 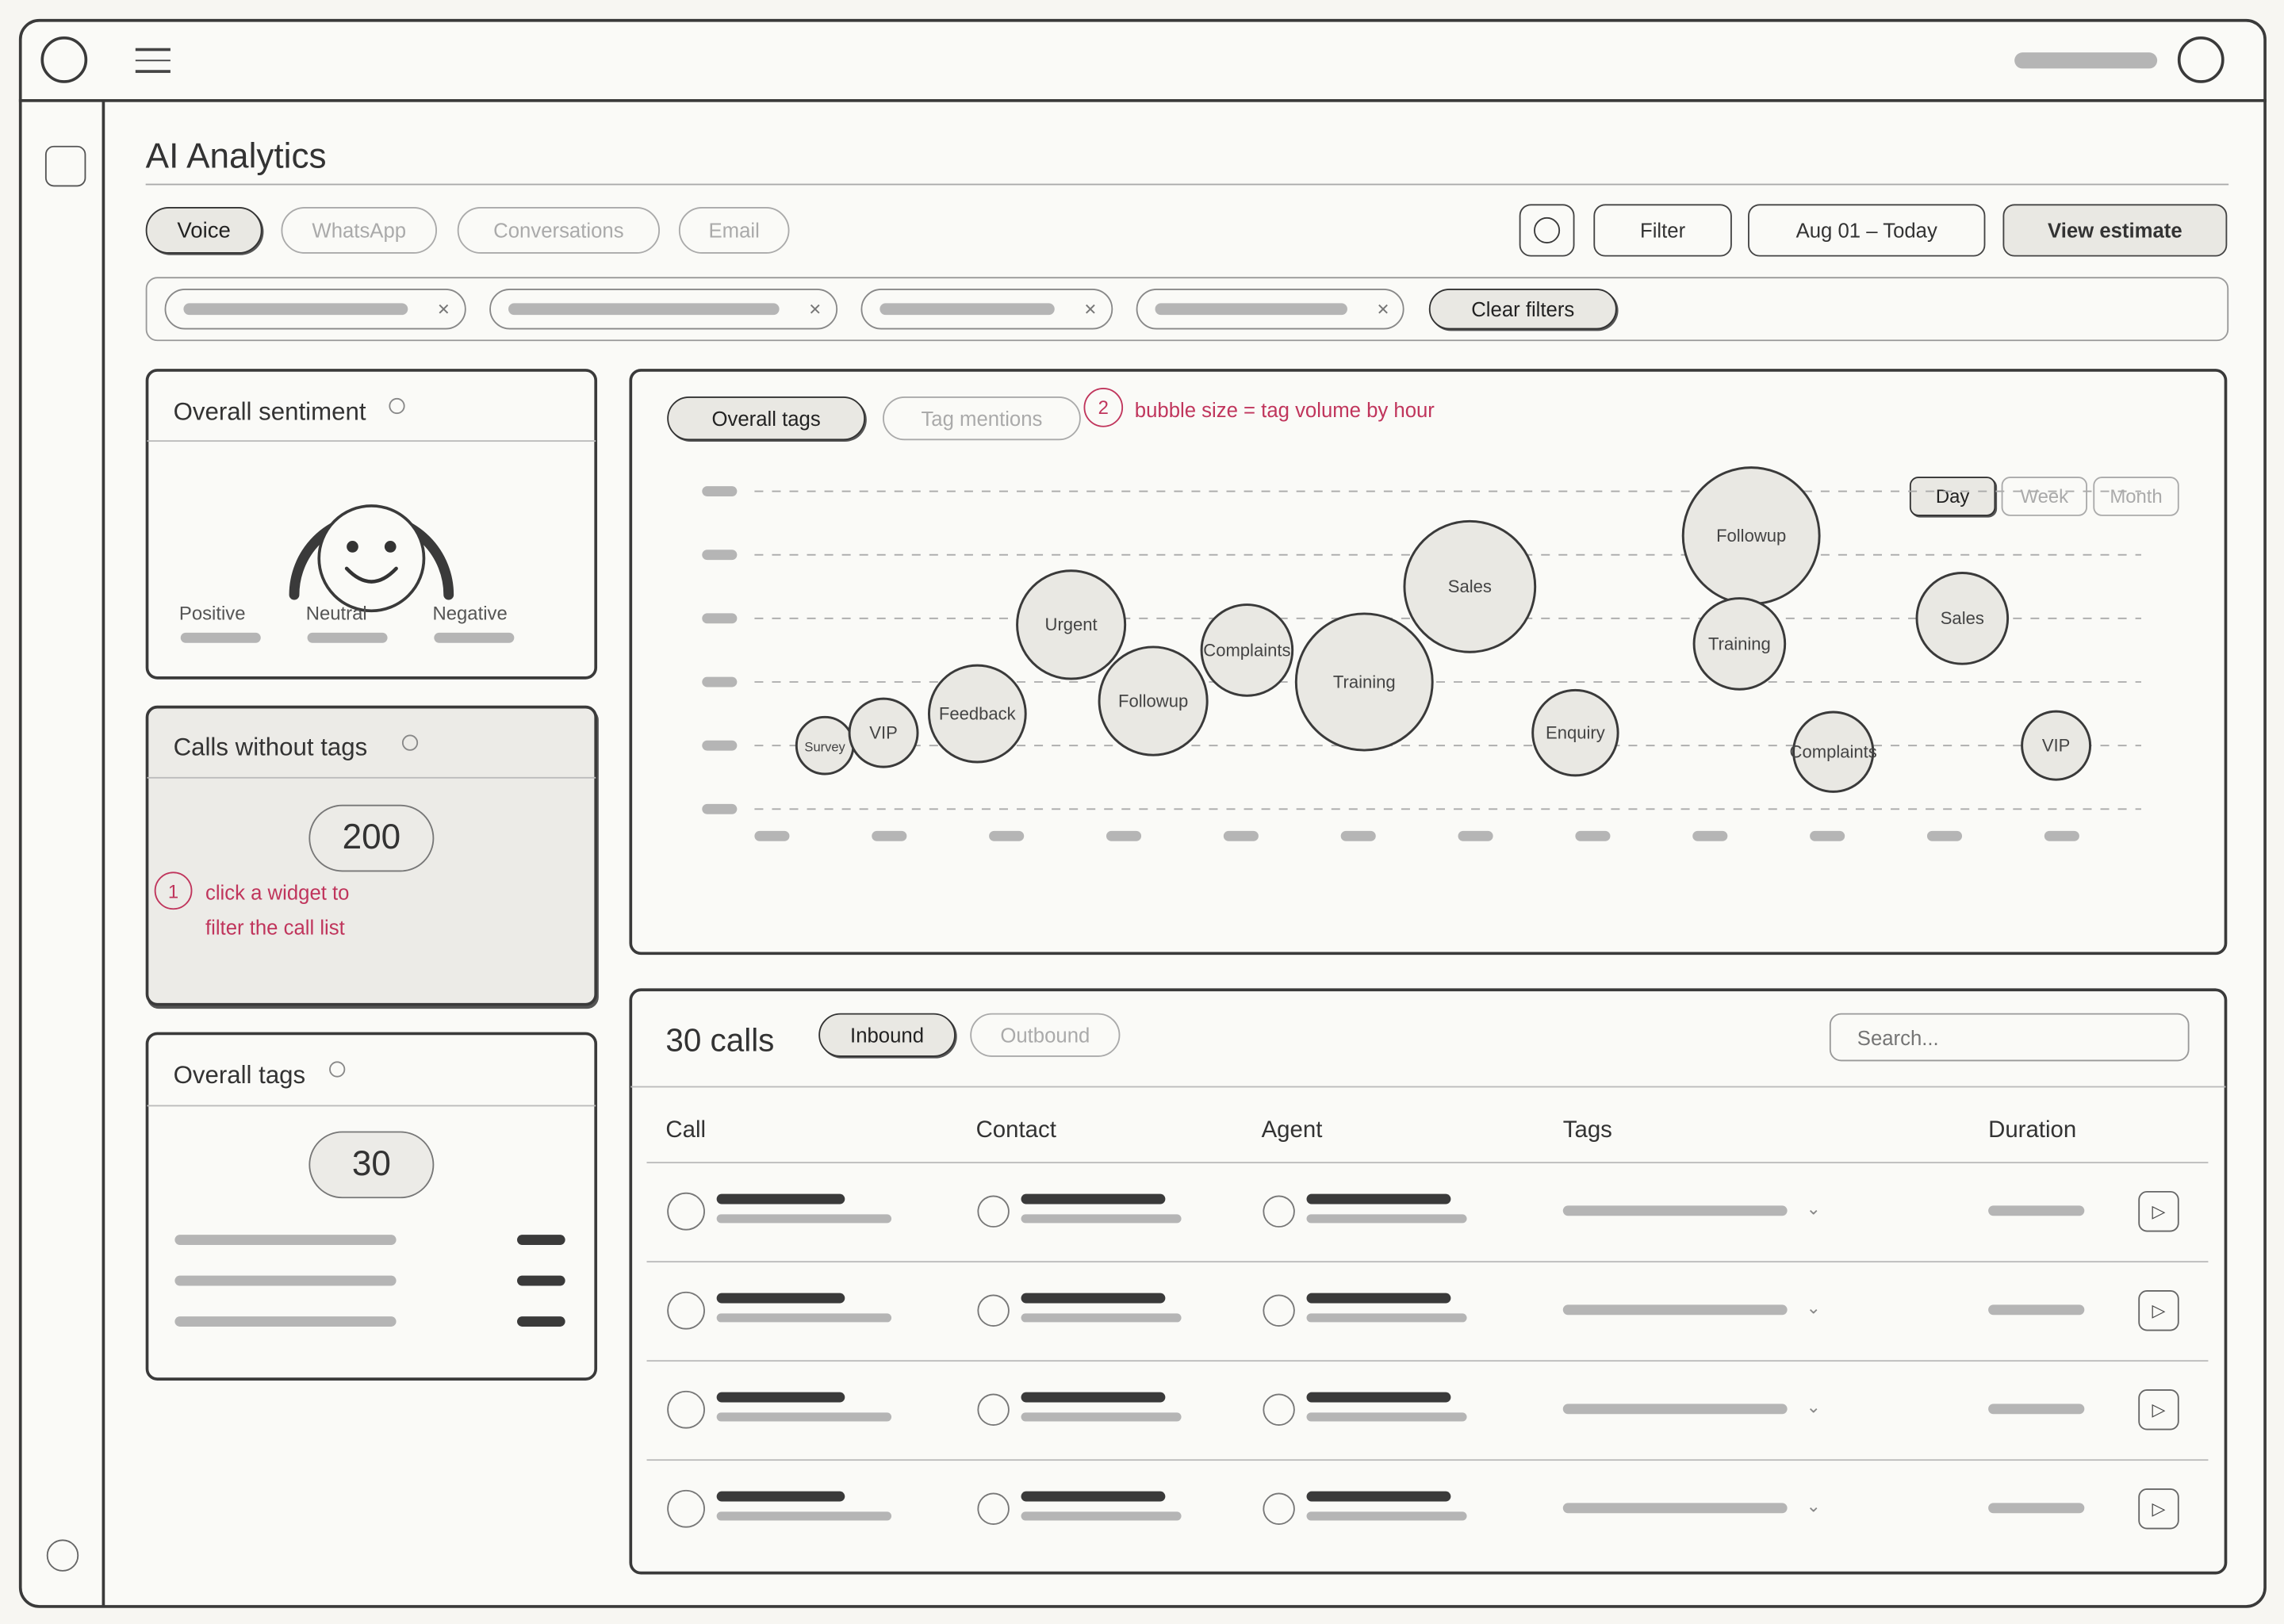 I want to click on tab-outbound: Outbound, so click(x=1045, y=1035).